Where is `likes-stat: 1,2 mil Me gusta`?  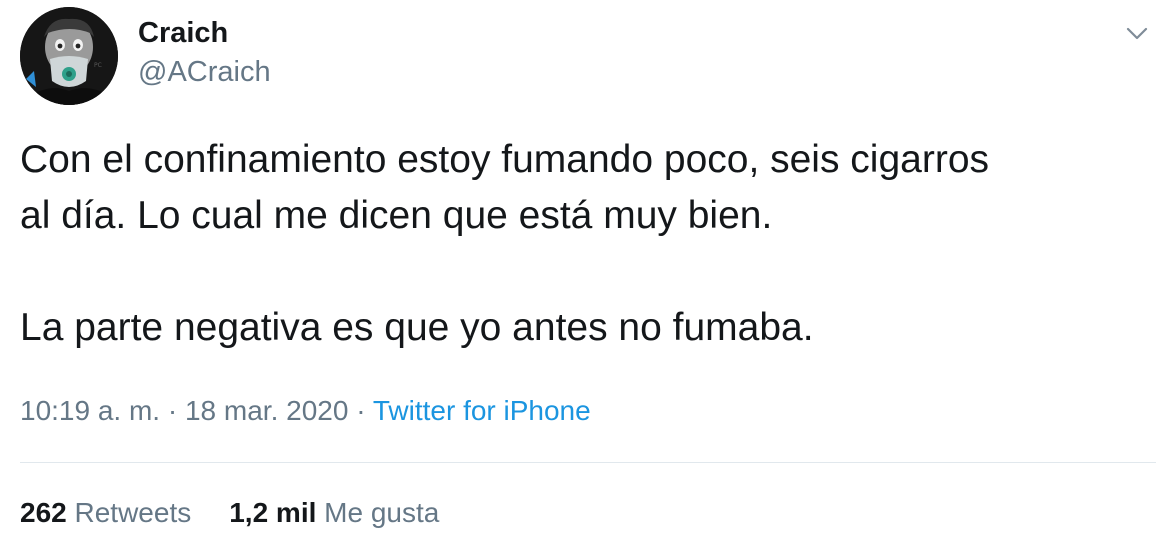 likes-stat: 1,2 mil Me gusta is located at coordinates (334, 512).